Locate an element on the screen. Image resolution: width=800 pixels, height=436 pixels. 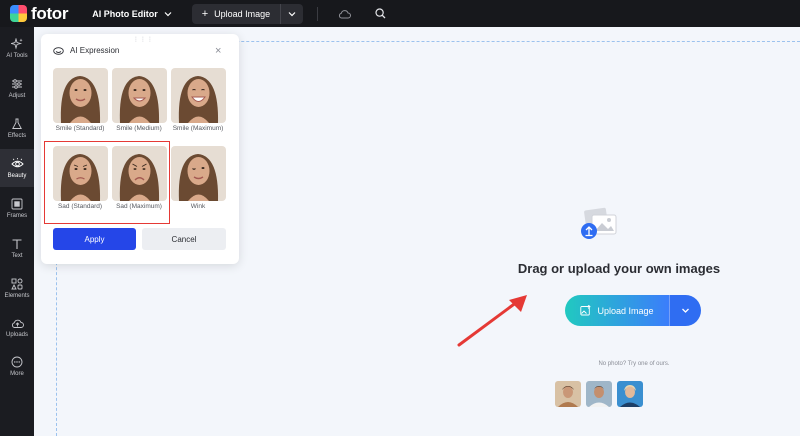
canvas-upload-button: Upload Image is located at coordinates (617, 310).